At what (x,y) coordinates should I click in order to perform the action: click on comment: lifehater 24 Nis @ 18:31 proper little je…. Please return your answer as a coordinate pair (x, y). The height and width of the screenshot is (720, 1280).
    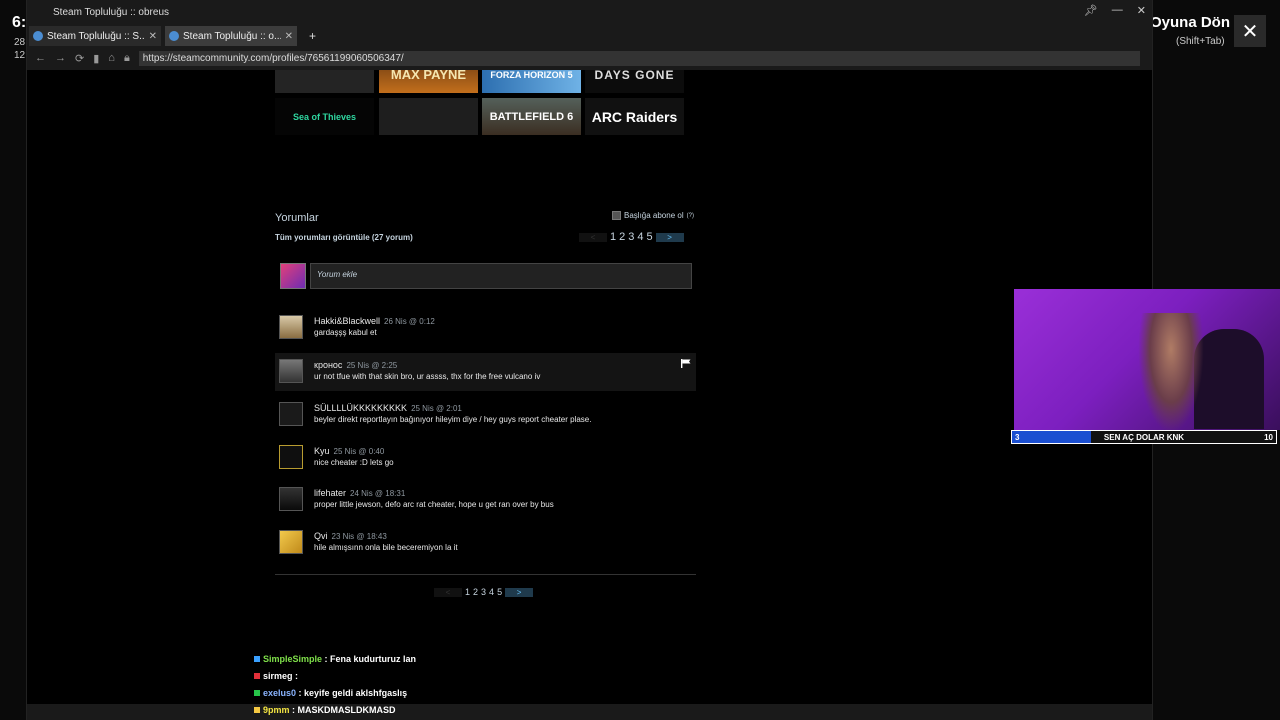
    Looking at the image, I should click on (485, 500).